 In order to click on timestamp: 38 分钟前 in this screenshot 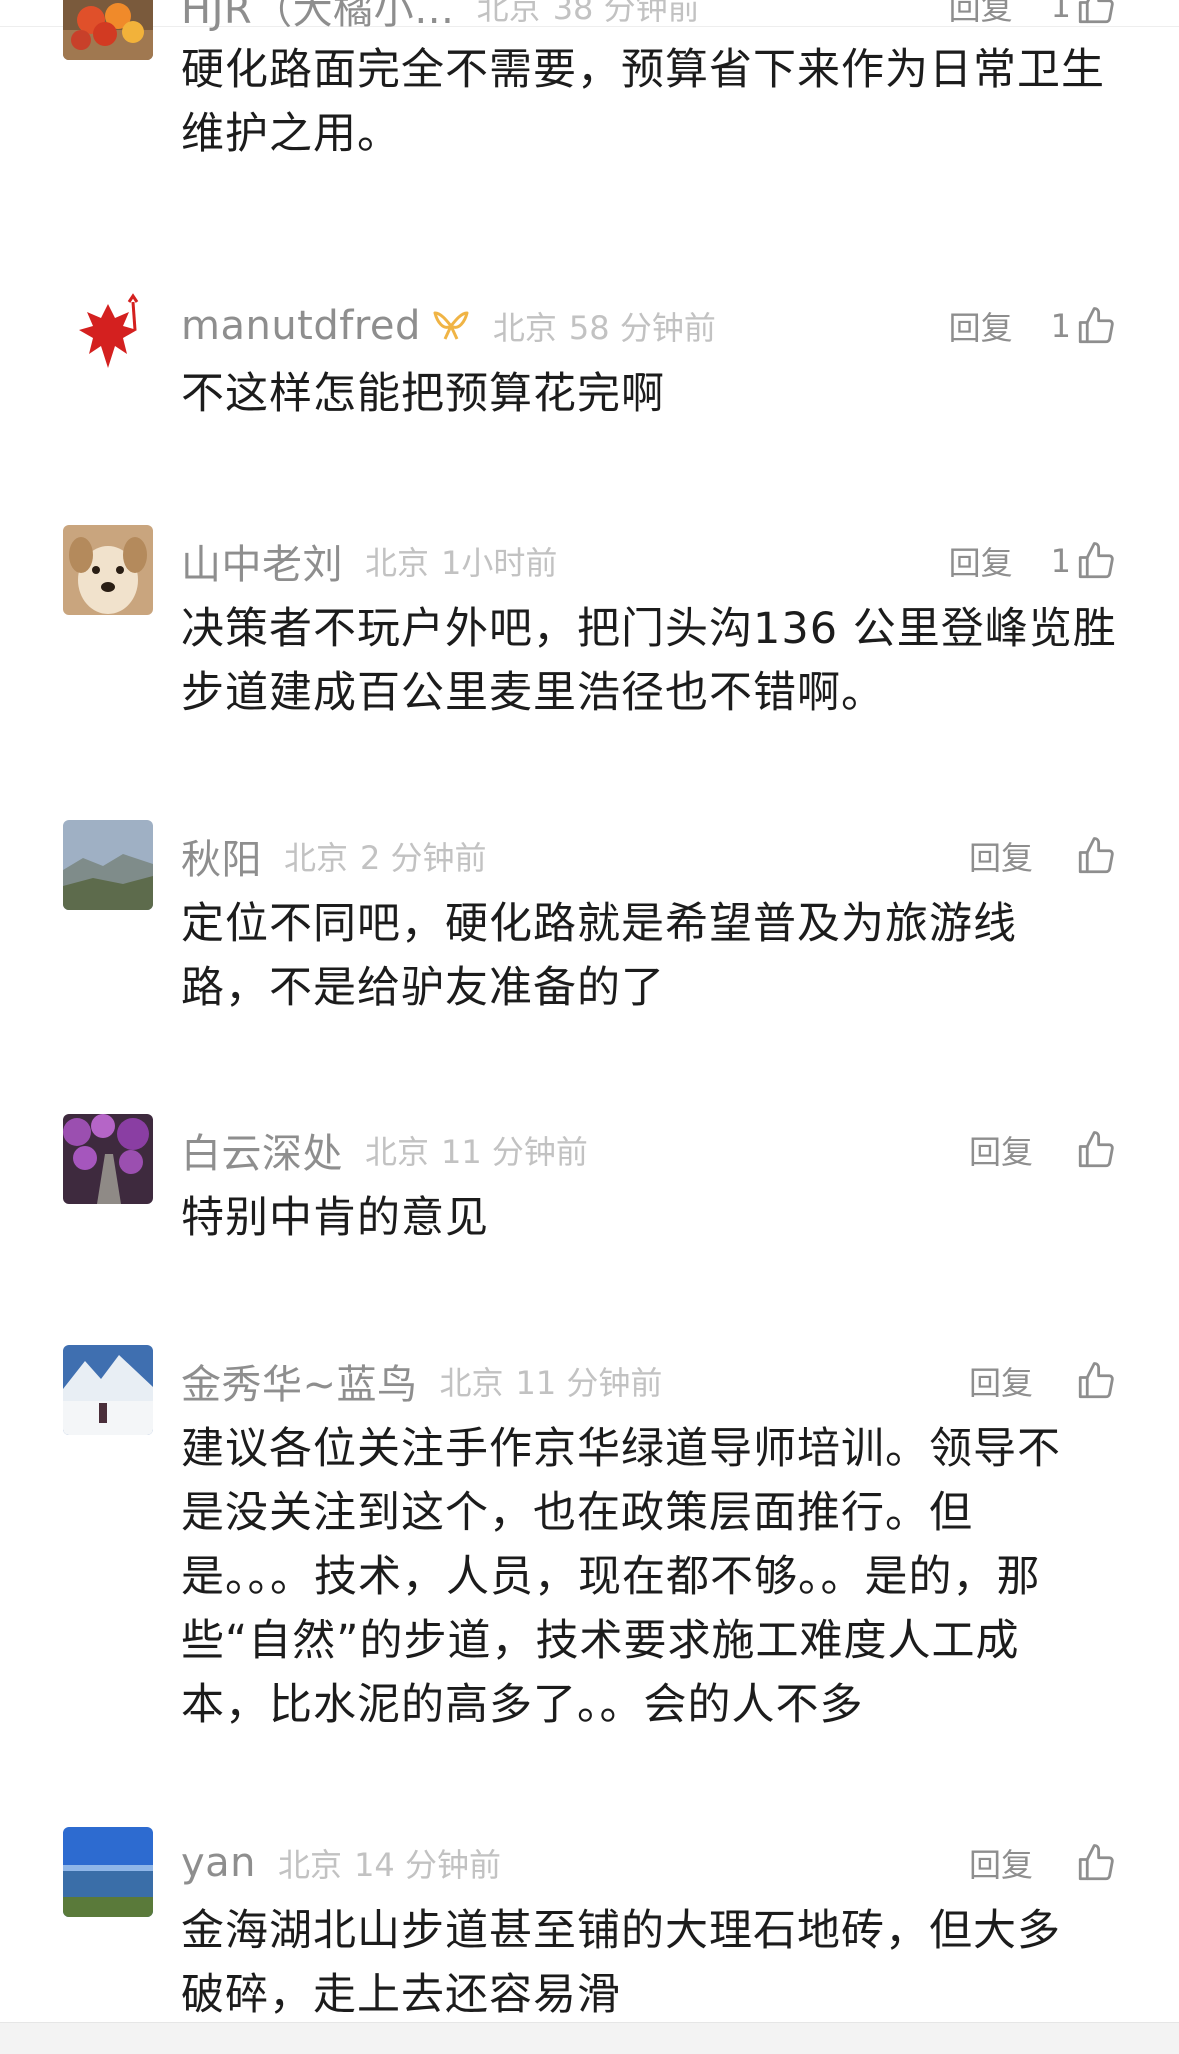, I will do `click(626, 13)`.